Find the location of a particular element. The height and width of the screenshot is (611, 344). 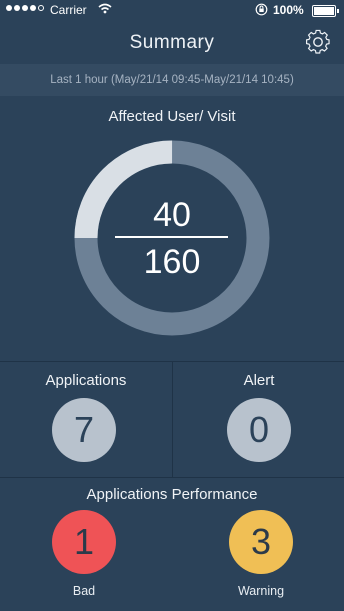

applications-label: Applications is located at coordinates (86, 380).